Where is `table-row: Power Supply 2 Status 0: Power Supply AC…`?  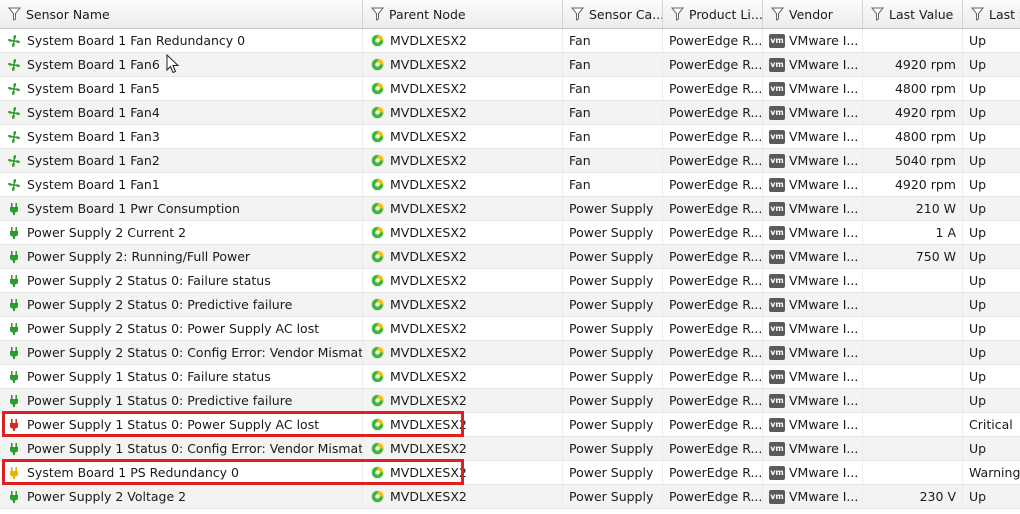 table-row: Power Supply 2 Status 0: Power Supply AC… is located at coordinates (510, 329).